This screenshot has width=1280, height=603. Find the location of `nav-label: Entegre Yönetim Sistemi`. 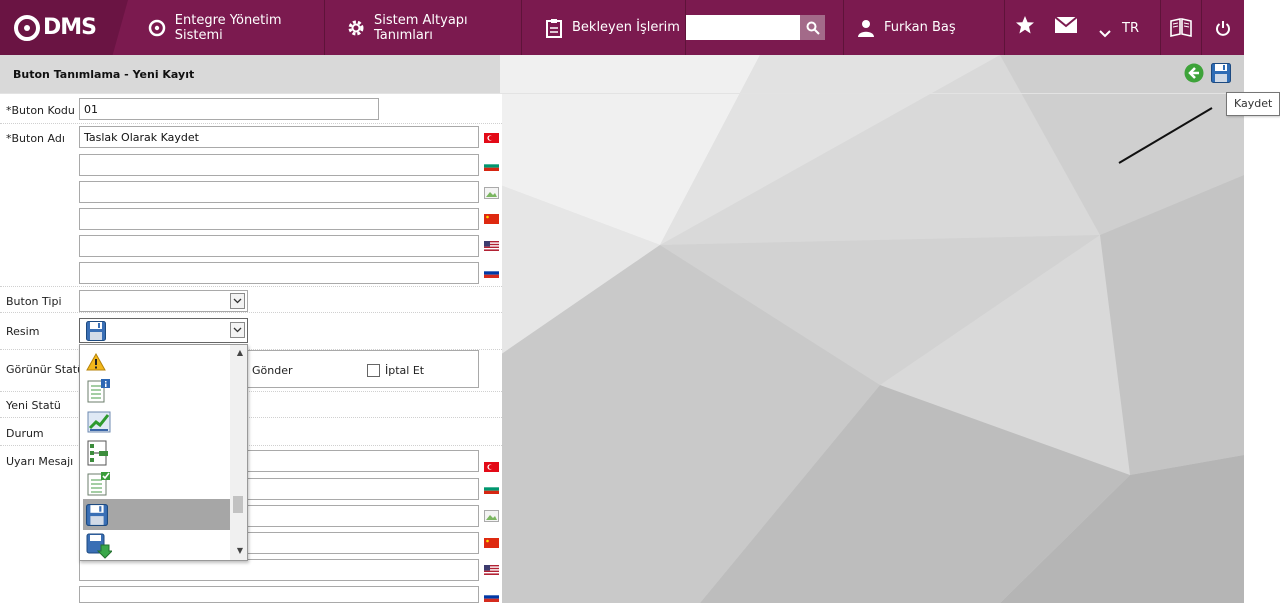

nav-label: Entegre Yönetim Sistemi is located at coordinates (228, 27).